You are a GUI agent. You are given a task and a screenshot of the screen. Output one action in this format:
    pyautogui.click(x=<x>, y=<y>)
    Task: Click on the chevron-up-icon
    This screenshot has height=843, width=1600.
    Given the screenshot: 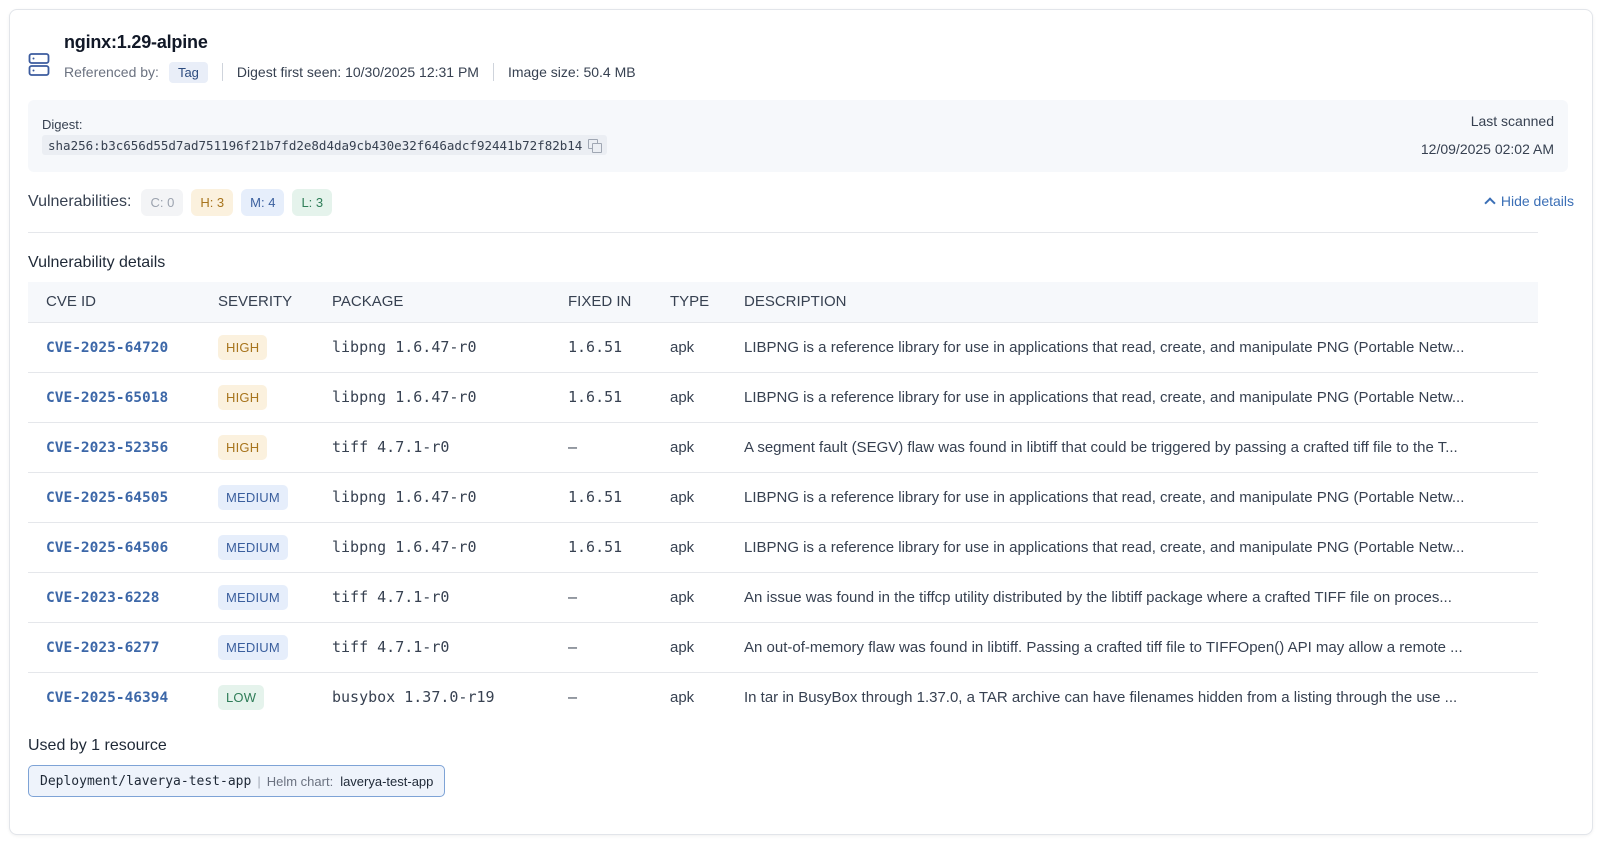 What is the action you would take?
    pyautogui.click(x=1490, y=203)
    